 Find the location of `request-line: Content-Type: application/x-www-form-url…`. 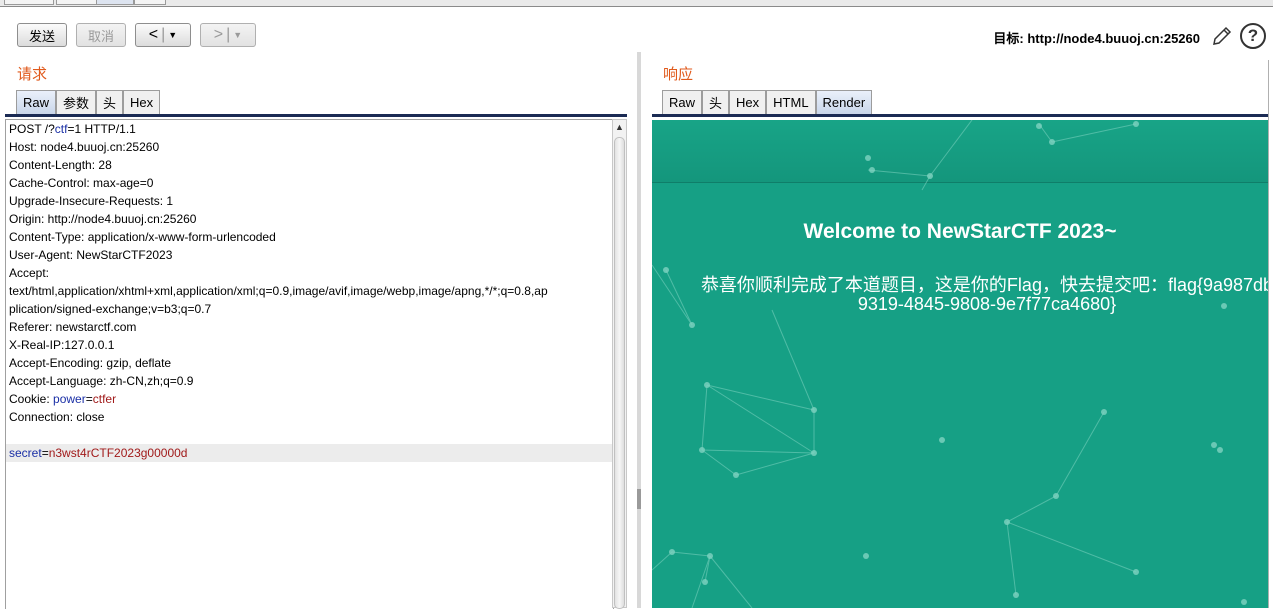

request-line: Content-Type: application/x-www-form-url… is located at coordinates (309, 237).